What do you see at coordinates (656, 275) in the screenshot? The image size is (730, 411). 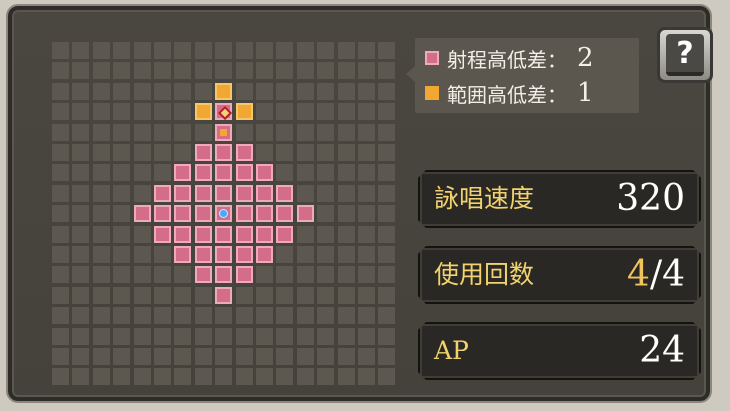 I see `uses-value: 4/4` at bounding box center [656, 275].